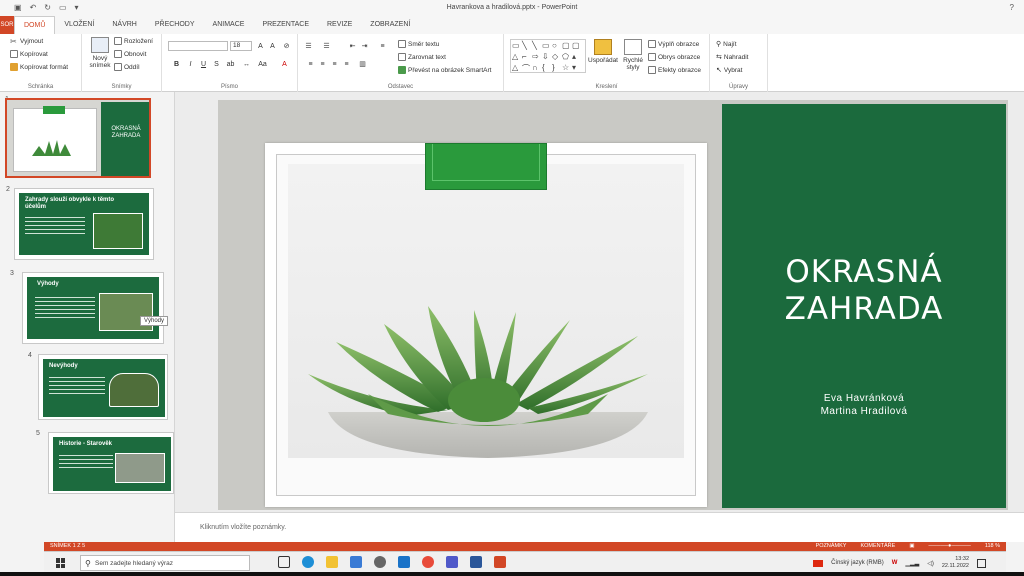 The width and height of the screenshot is (1024, 576). I want to click on tab-design: NÁVRH, so click(124, 25).